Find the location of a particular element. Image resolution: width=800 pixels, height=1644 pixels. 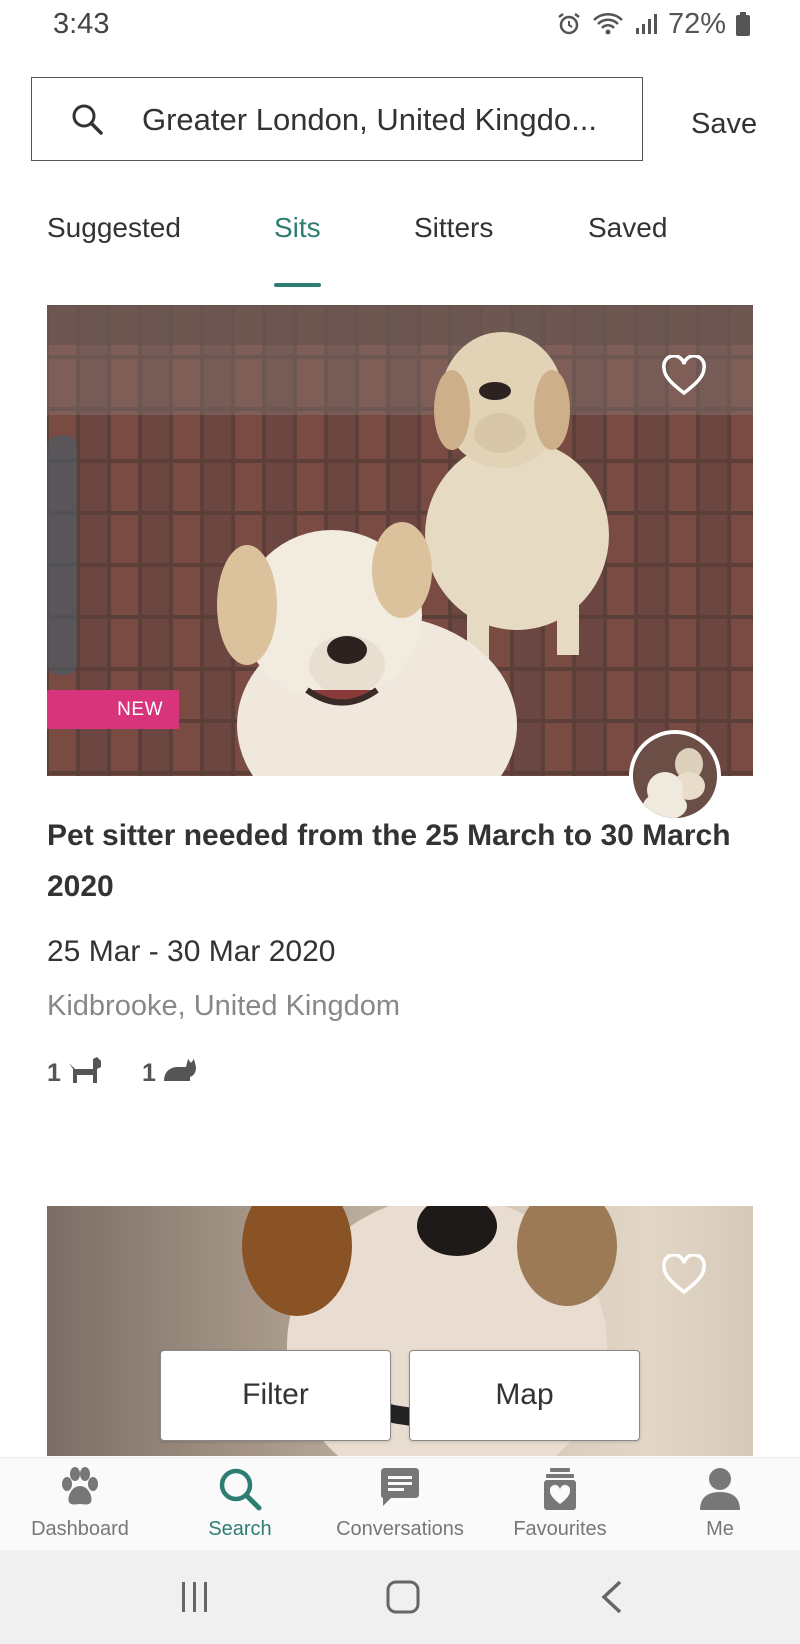

nav-search-label: Search is located at coordinates (240, 1529).